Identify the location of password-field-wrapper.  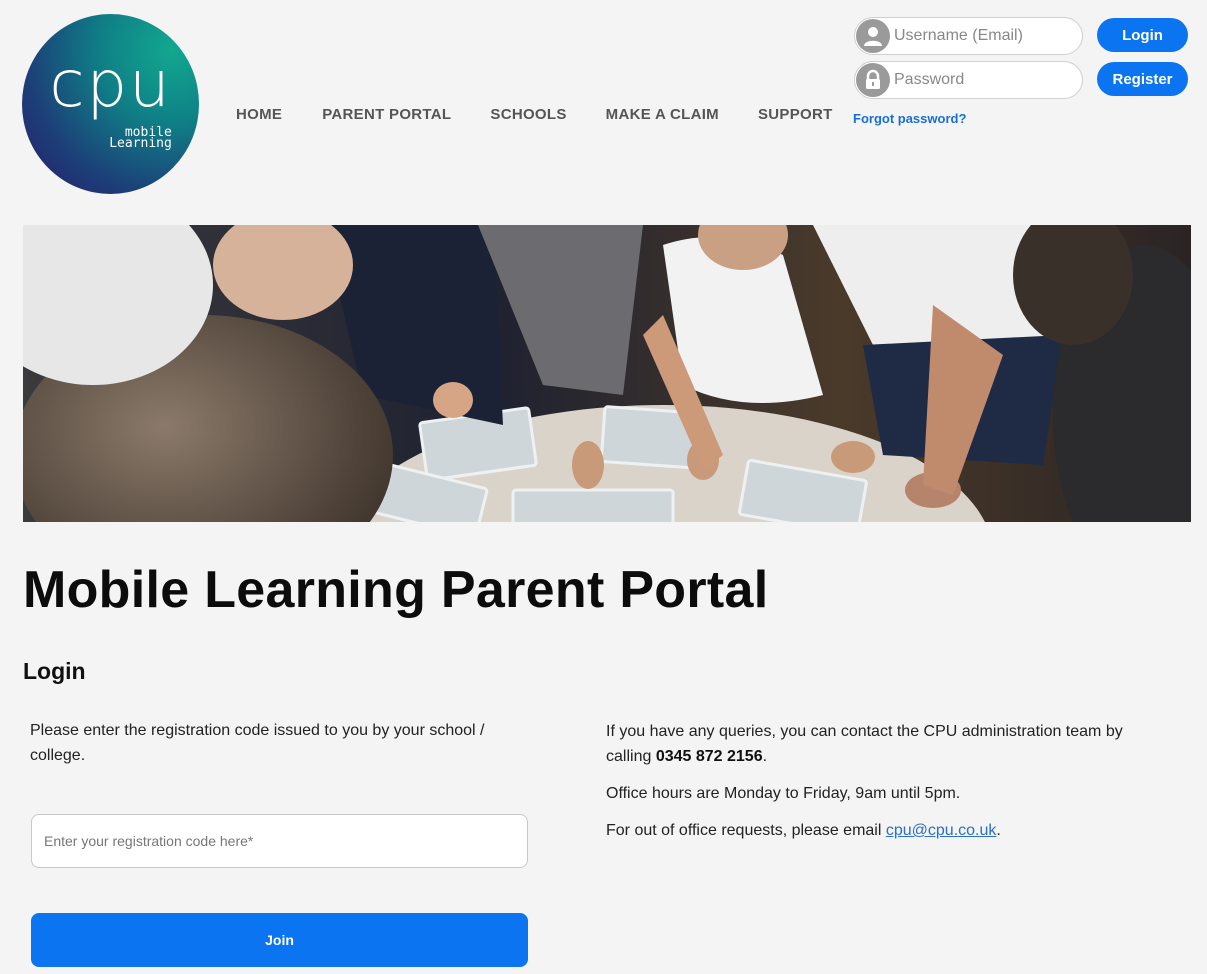
(968, 80).